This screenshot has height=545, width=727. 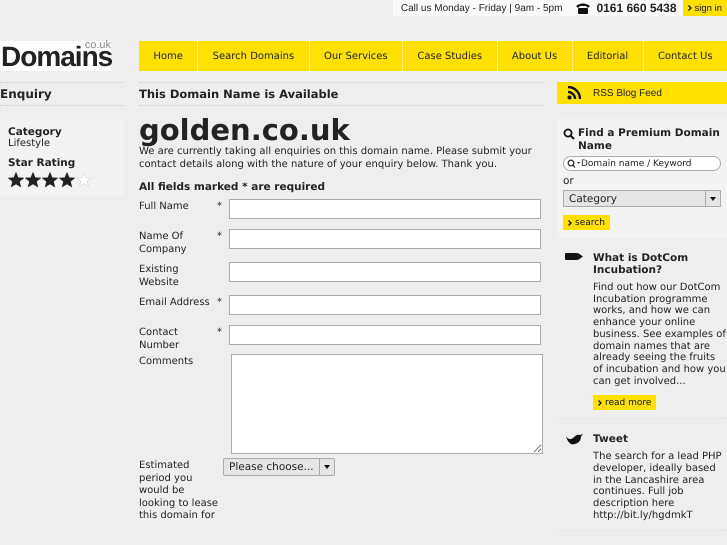 I want to click on rss-icon, so click(x=574, y=93).